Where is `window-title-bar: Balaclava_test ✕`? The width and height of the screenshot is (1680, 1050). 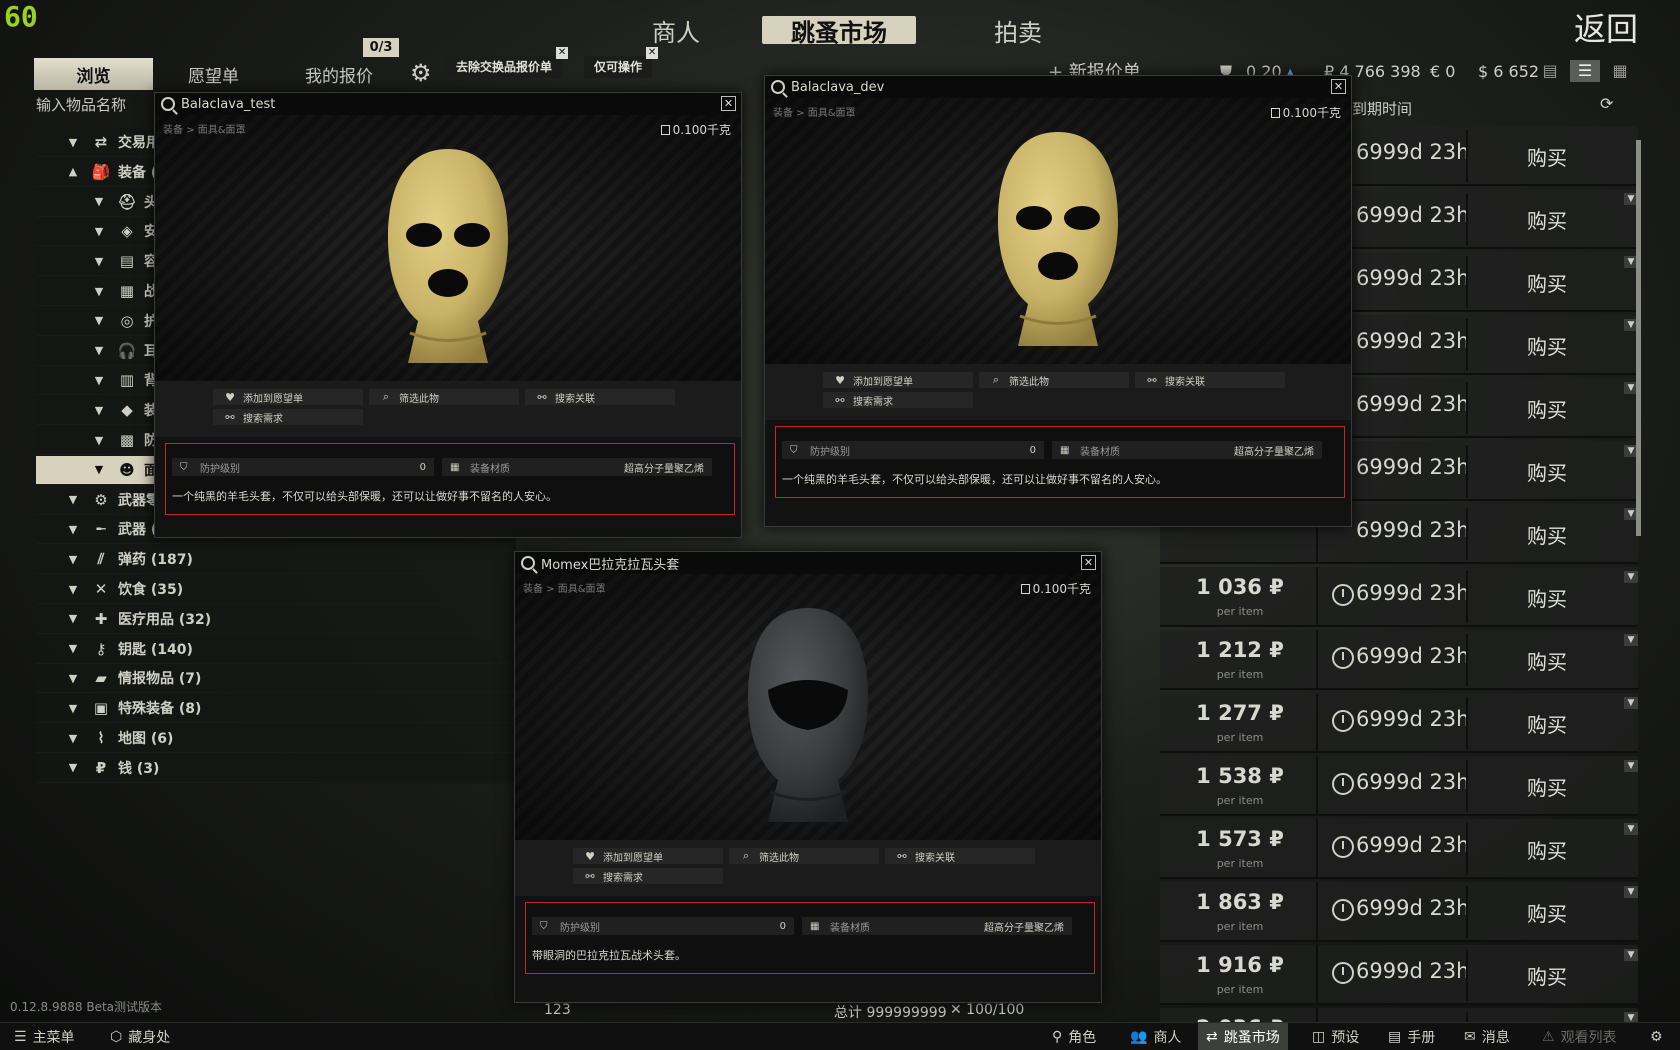 window-title-bar: Balaclava_test ✕ is located at coordinates (448, 104).